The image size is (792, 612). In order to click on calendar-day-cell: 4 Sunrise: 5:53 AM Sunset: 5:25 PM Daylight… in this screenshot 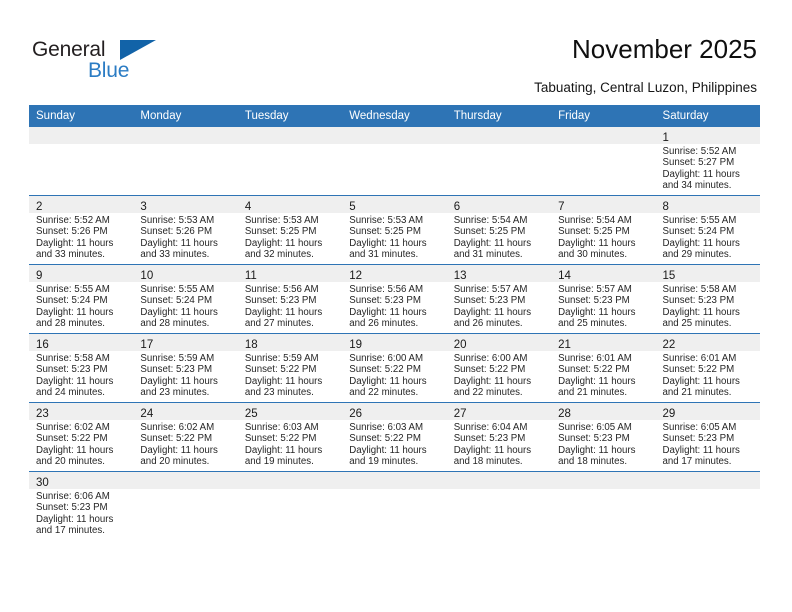, I will do `click(290, 230)`.